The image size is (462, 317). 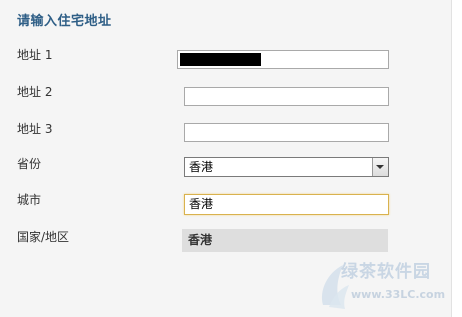 I want to click on form-title: 请输入住宅地址, so click(x=64, y=21).